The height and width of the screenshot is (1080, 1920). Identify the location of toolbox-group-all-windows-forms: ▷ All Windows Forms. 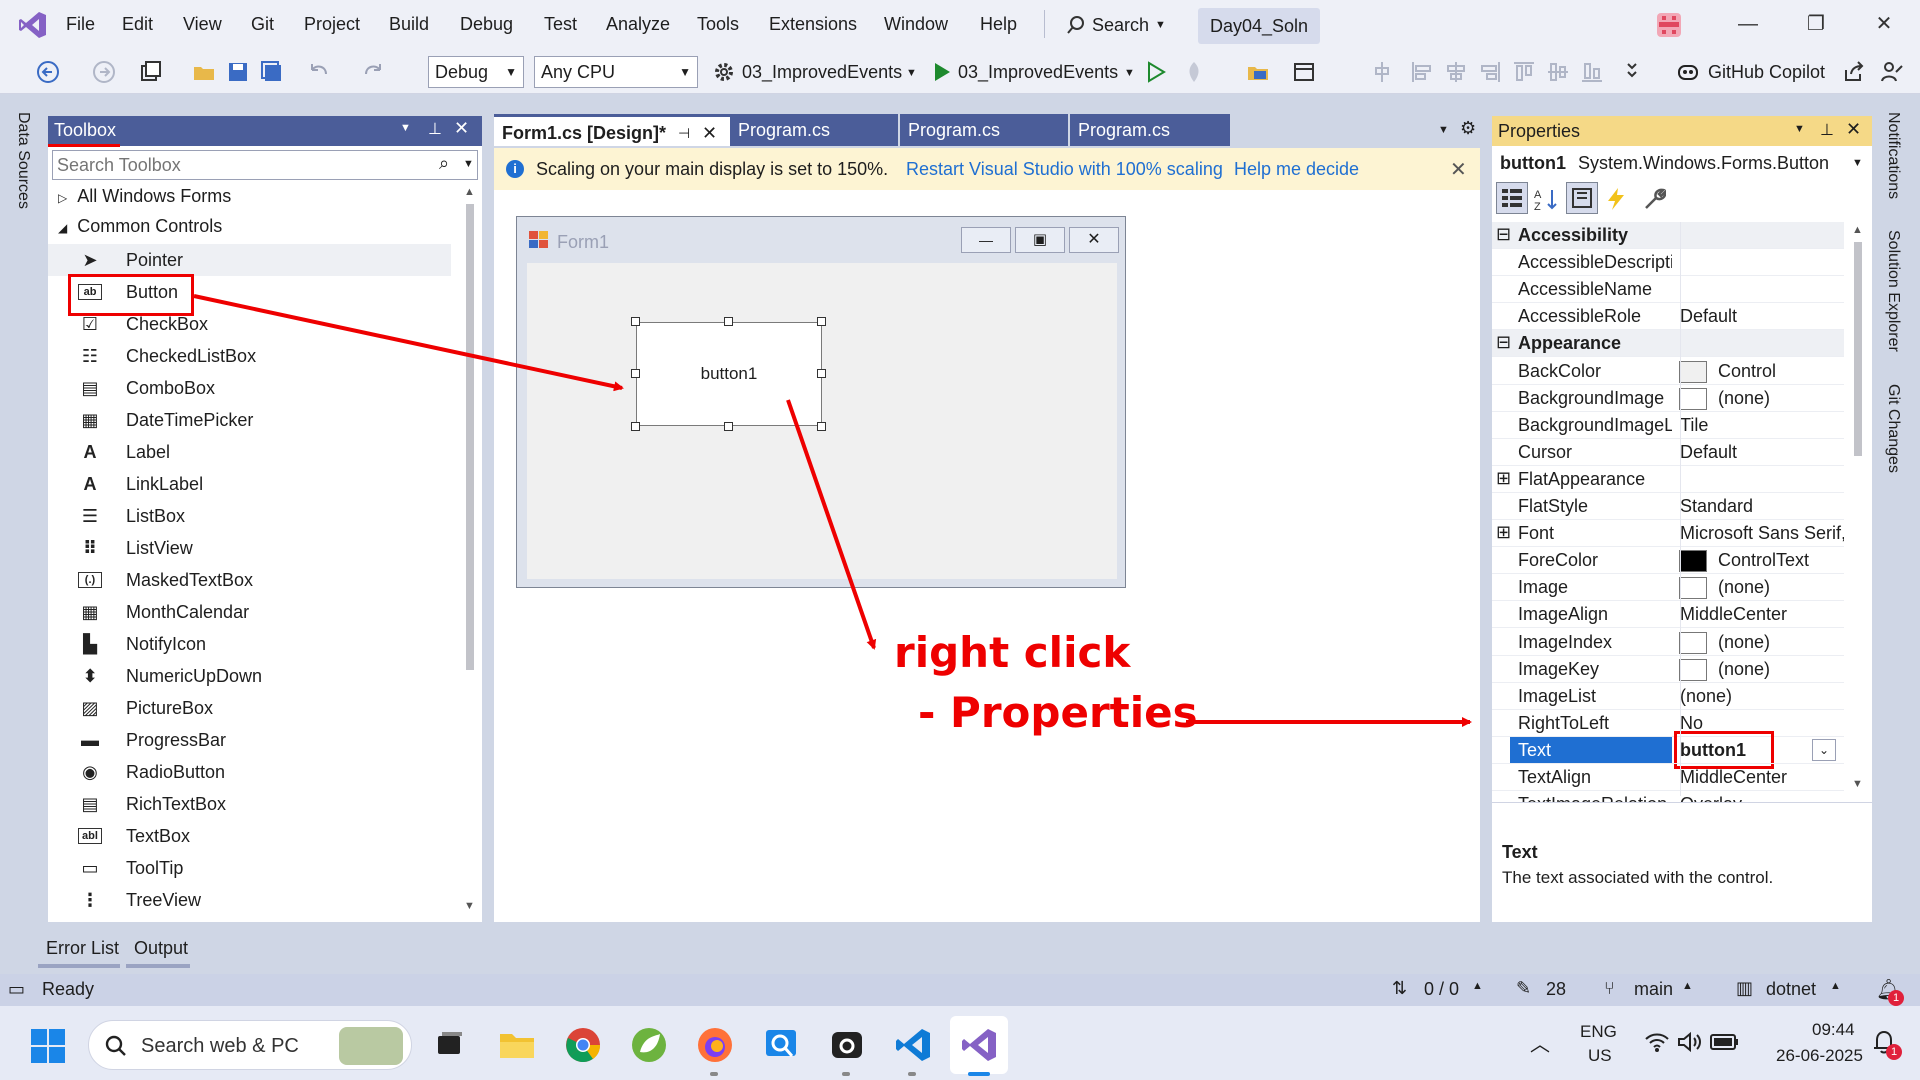
(144, 196).